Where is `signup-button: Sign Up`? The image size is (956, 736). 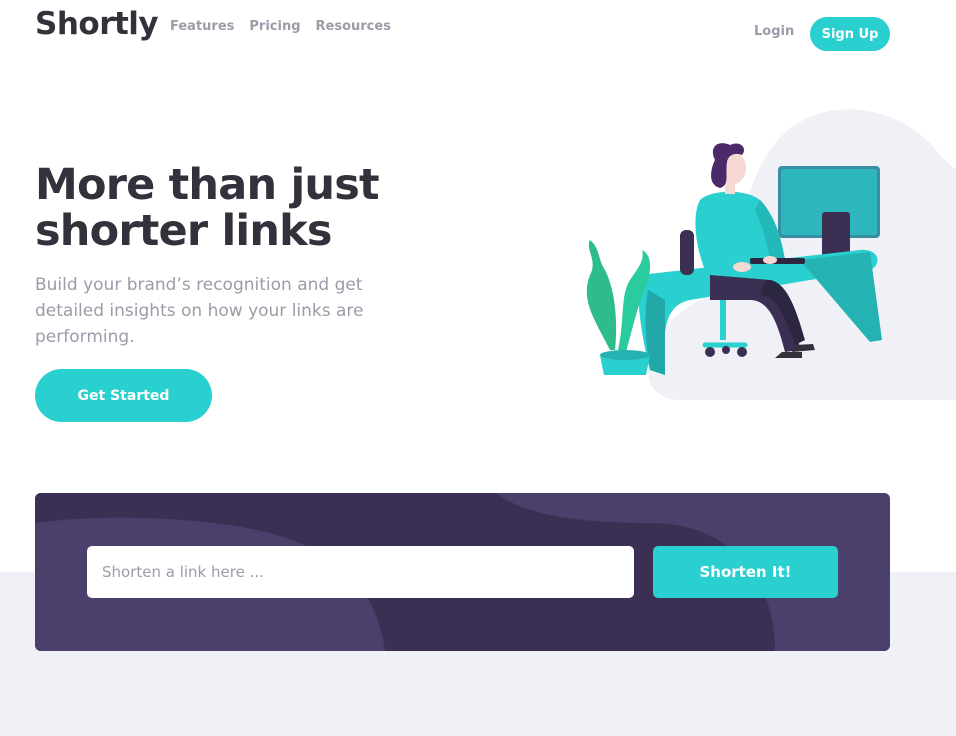 signup-button: Sign Up is located at coordinates (850, 34).